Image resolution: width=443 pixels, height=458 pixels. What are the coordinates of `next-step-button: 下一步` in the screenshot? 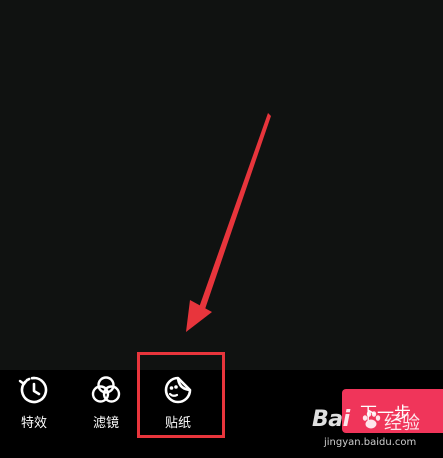 It's located at (392, 411).